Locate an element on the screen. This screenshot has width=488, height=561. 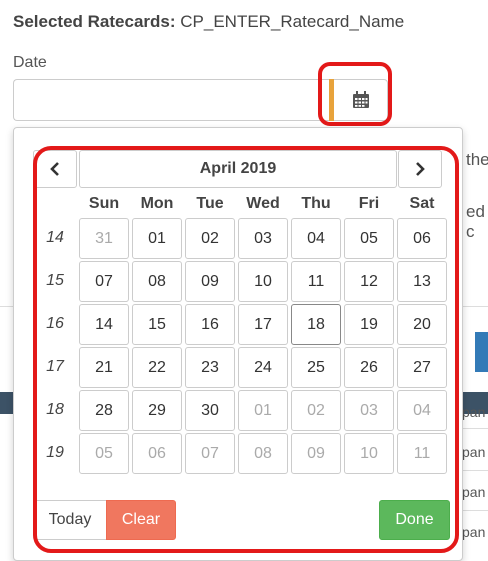
calendar-button-highlight is located at coordinates (355, 94).